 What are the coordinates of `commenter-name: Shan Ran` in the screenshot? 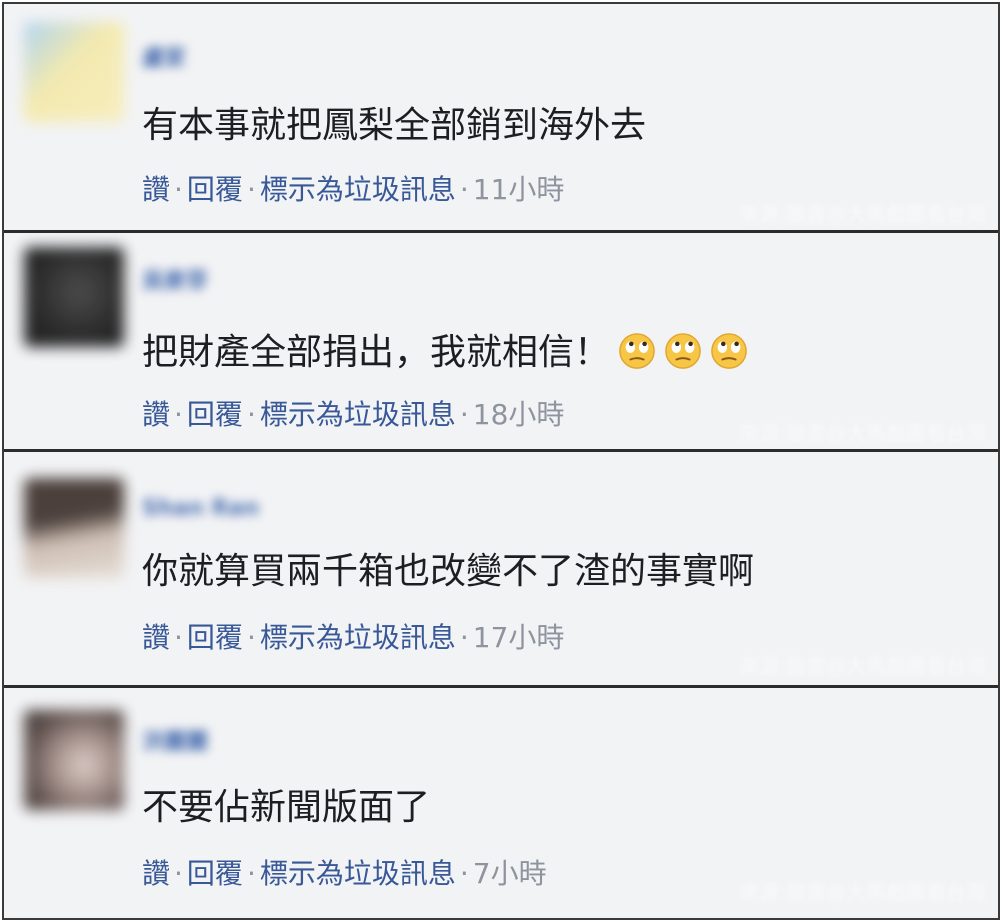 It's located at (200, 509).